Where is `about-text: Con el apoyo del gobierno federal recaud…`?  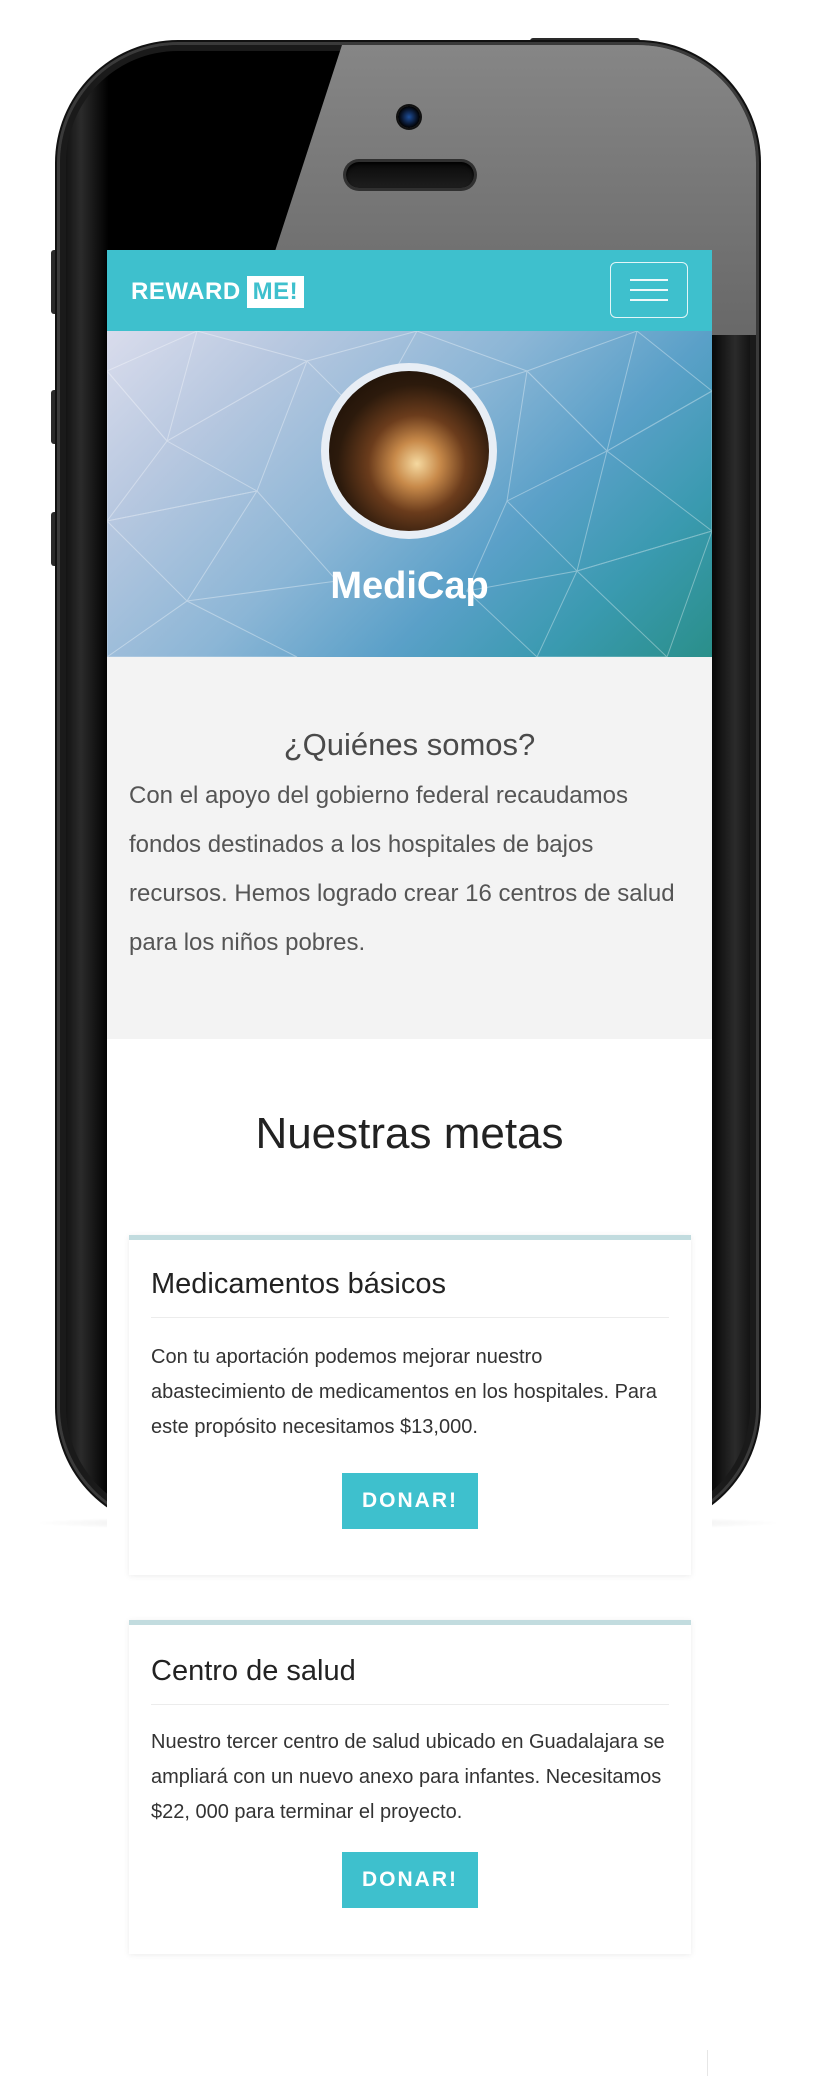
about-text: Con el apoyo del gobierno federal recaud… is located at coordinates (402, 869).